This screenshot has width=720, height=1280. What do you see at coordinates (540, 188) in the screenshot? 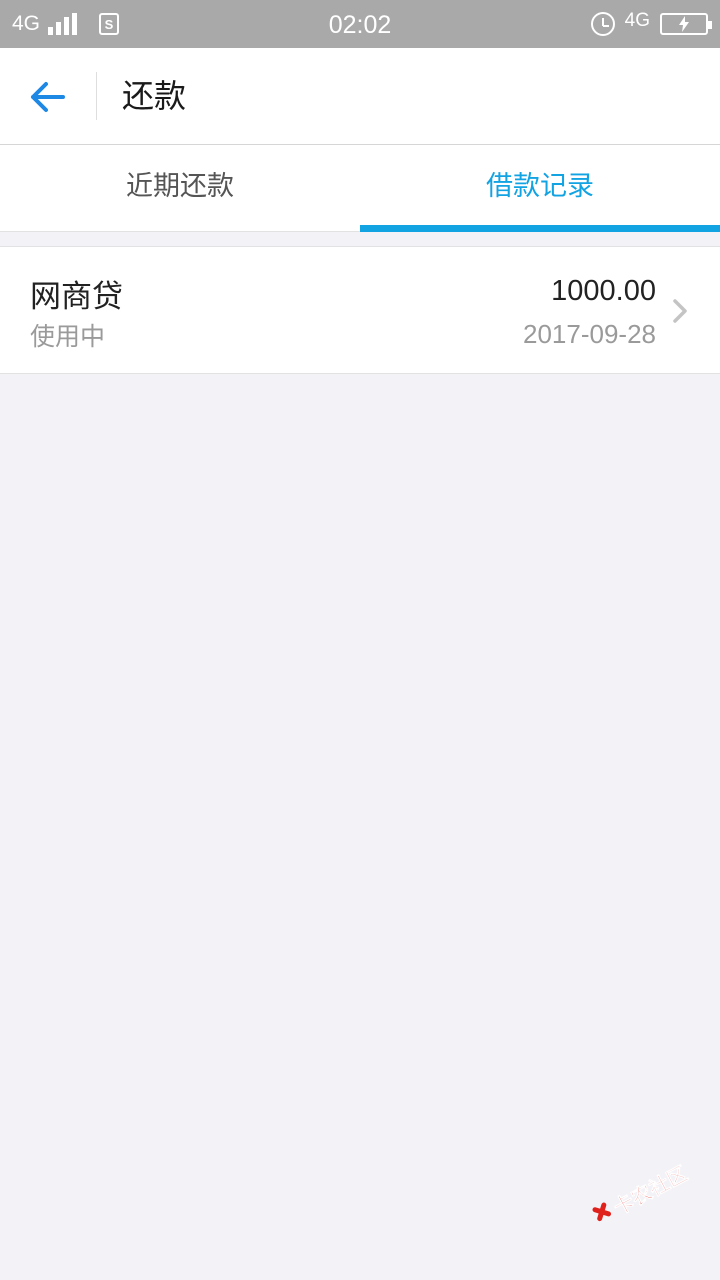
I see `tab-loan-records: 借款记录` at bounding box center [540, 188].